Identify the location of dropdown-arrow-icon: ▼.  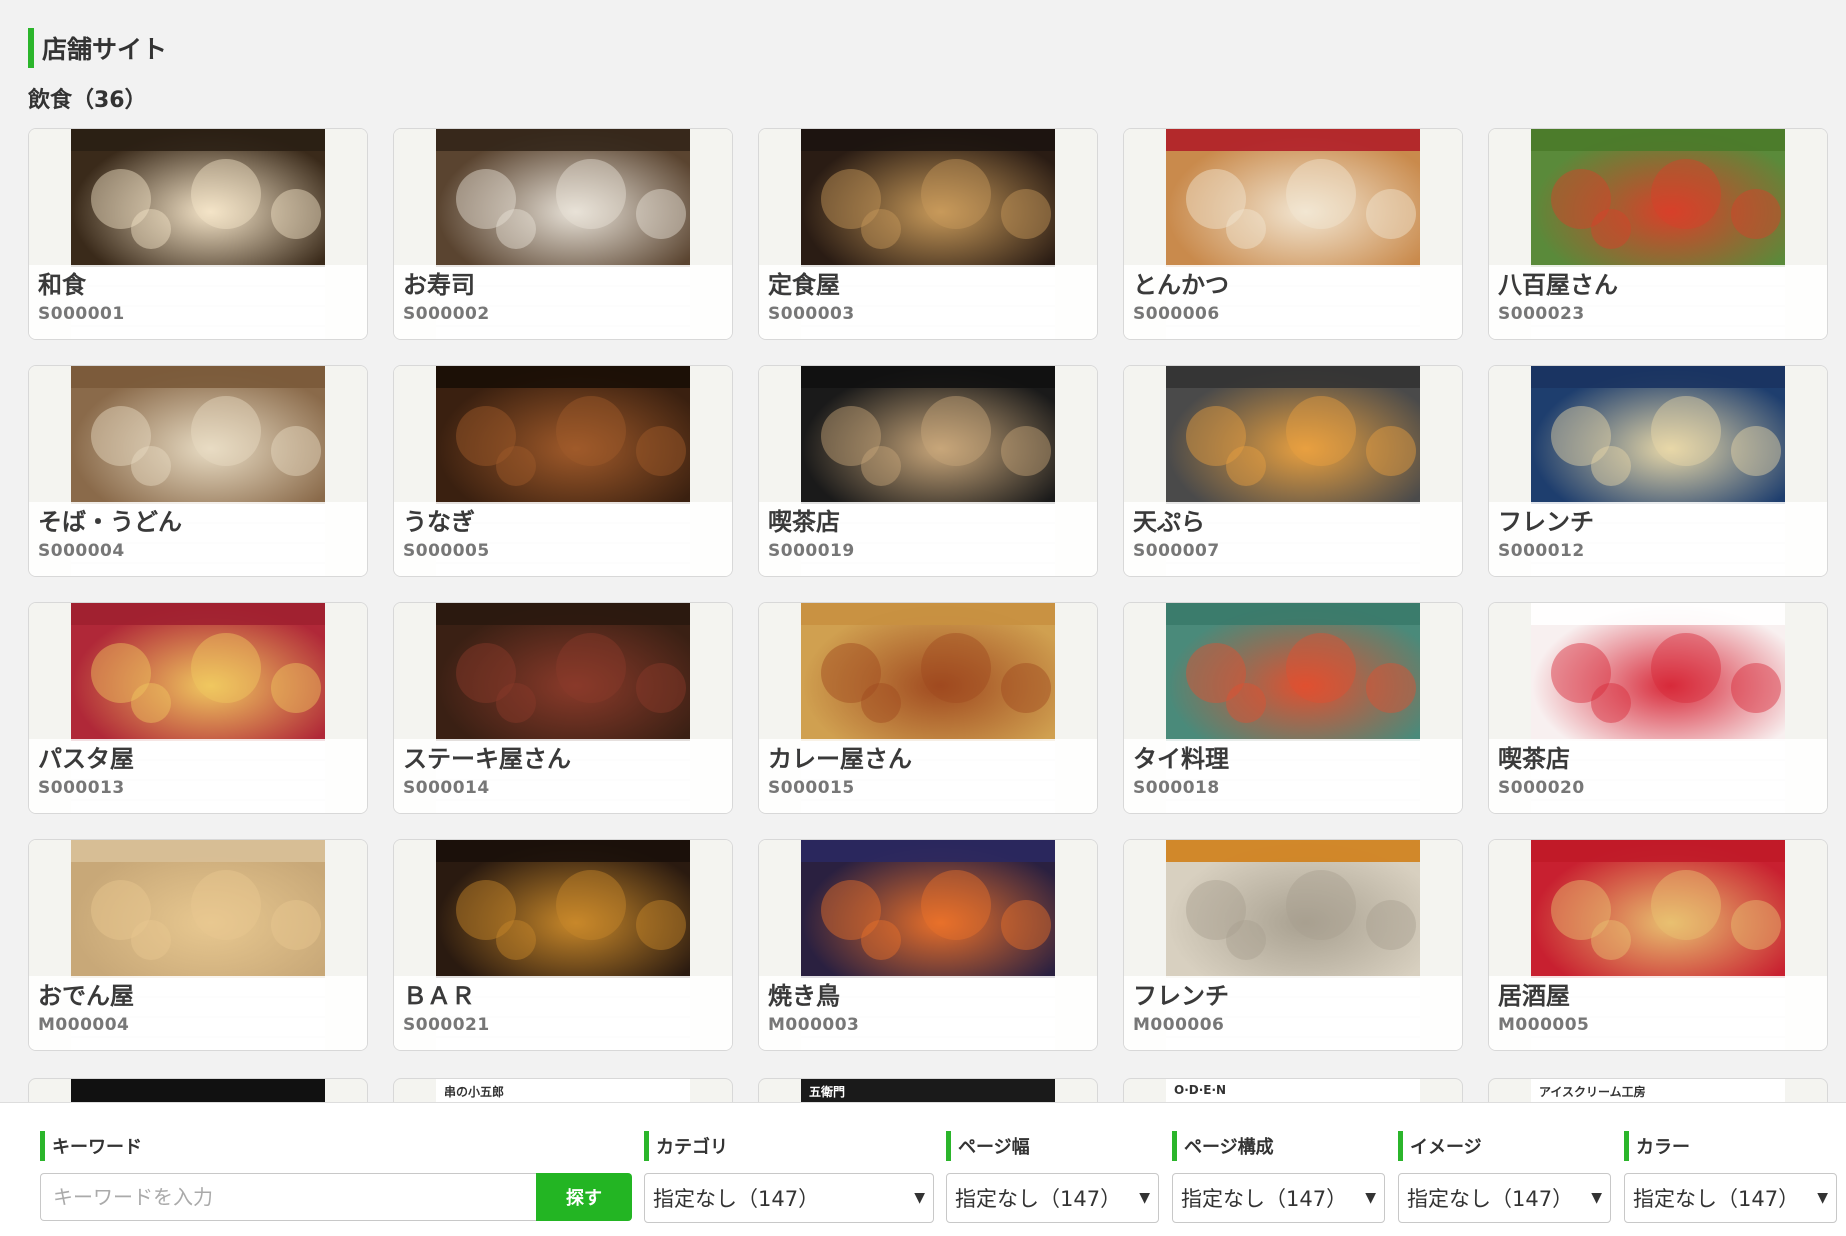
(1822, 1198).